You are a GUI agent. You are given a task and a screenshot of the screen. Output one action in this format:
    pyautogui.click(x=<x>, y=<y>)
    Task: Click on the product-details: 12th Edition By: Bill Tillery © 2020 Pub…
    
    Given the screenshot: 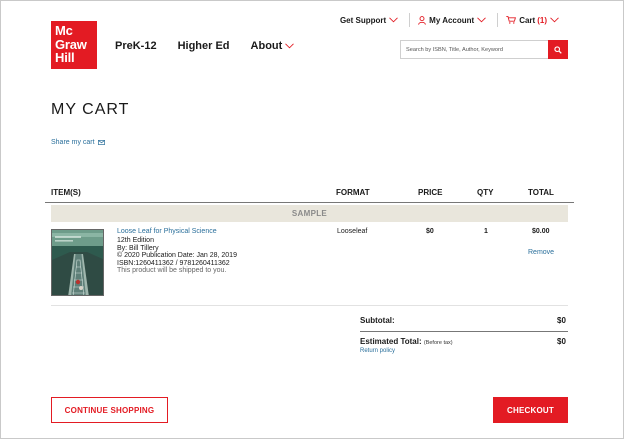 What is the action you would take?
    pyautogui.click(x=177, y=256)
    